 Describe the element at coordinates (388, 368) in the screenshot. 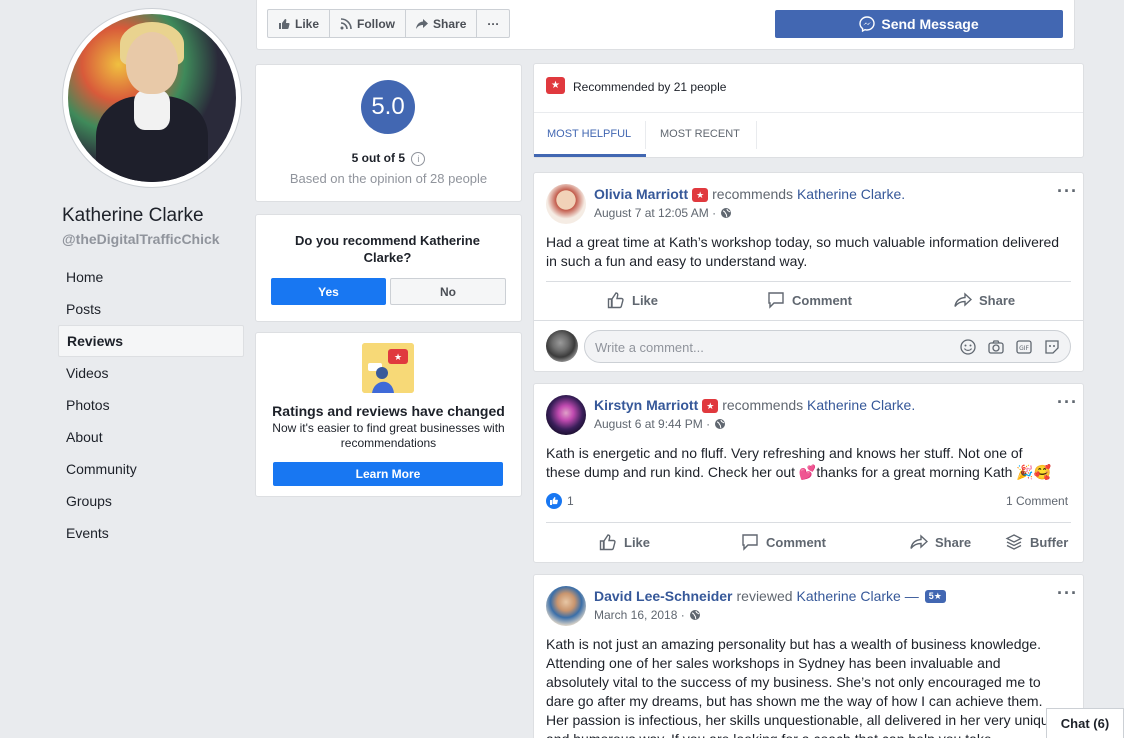

I see `recommendation-illustration: ★` at that location.